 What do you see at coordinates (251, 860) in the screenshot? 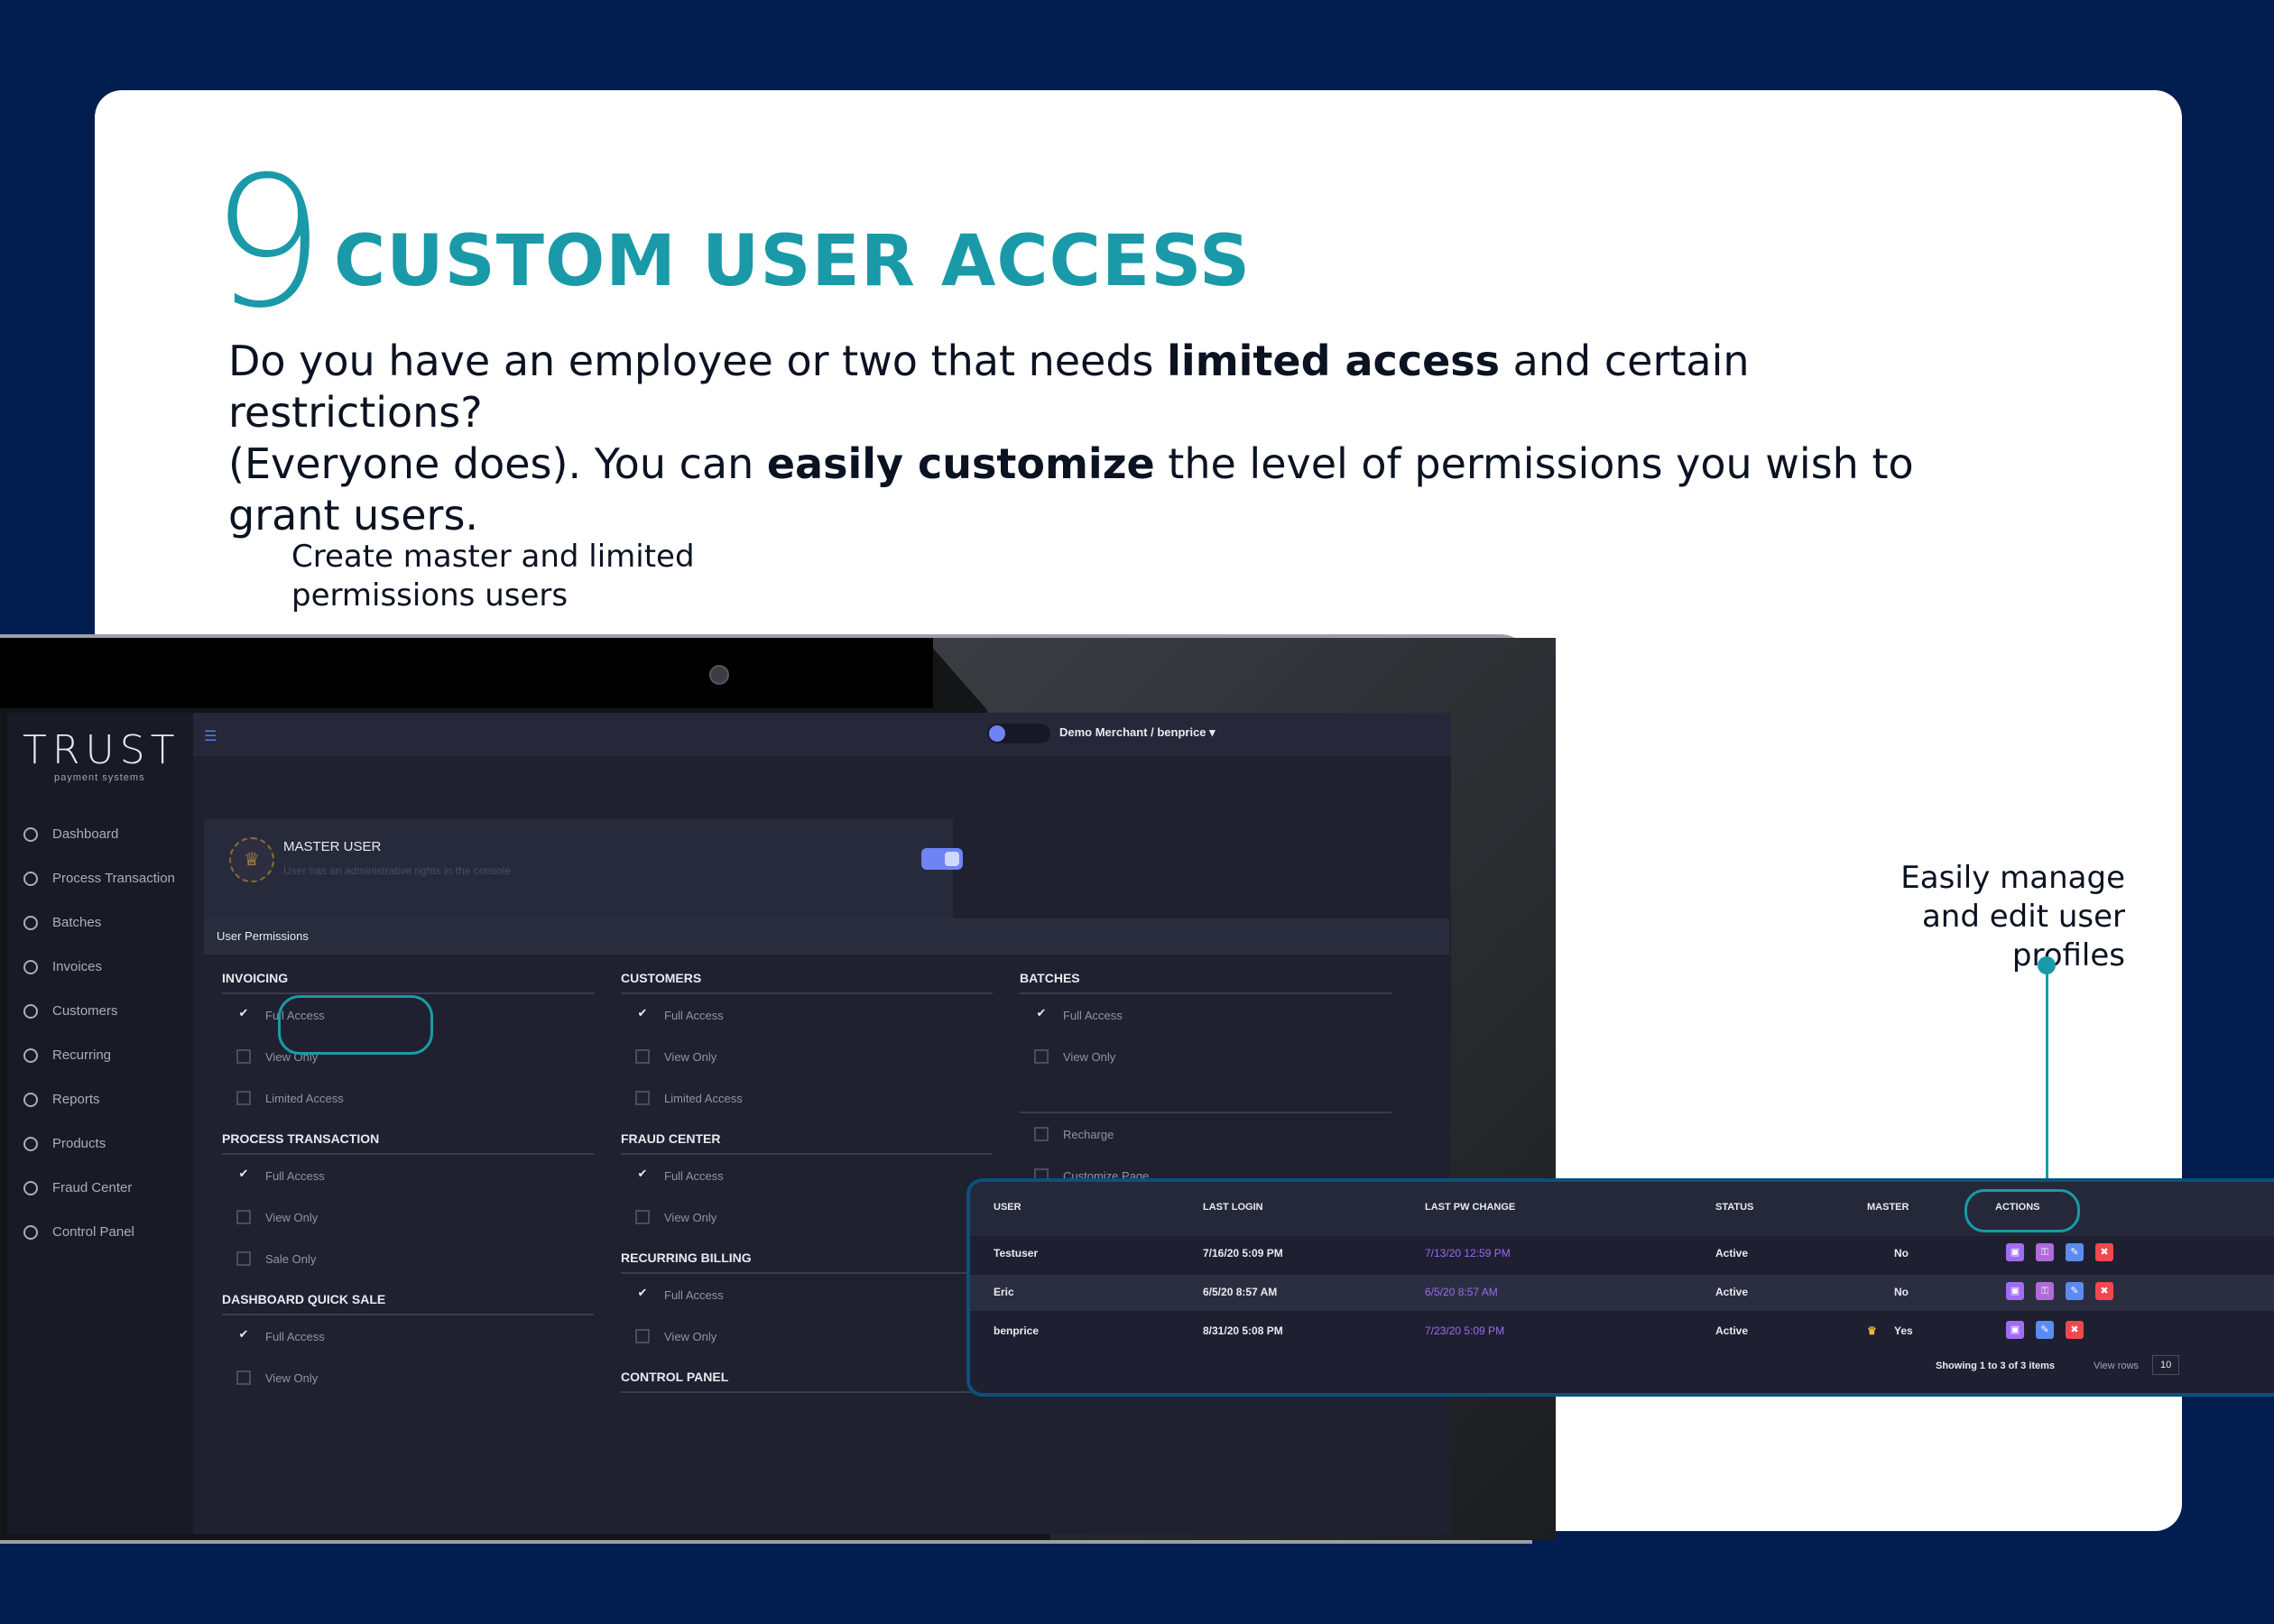
I see `crown-icon: ♕` at bounding box center [251, 860].